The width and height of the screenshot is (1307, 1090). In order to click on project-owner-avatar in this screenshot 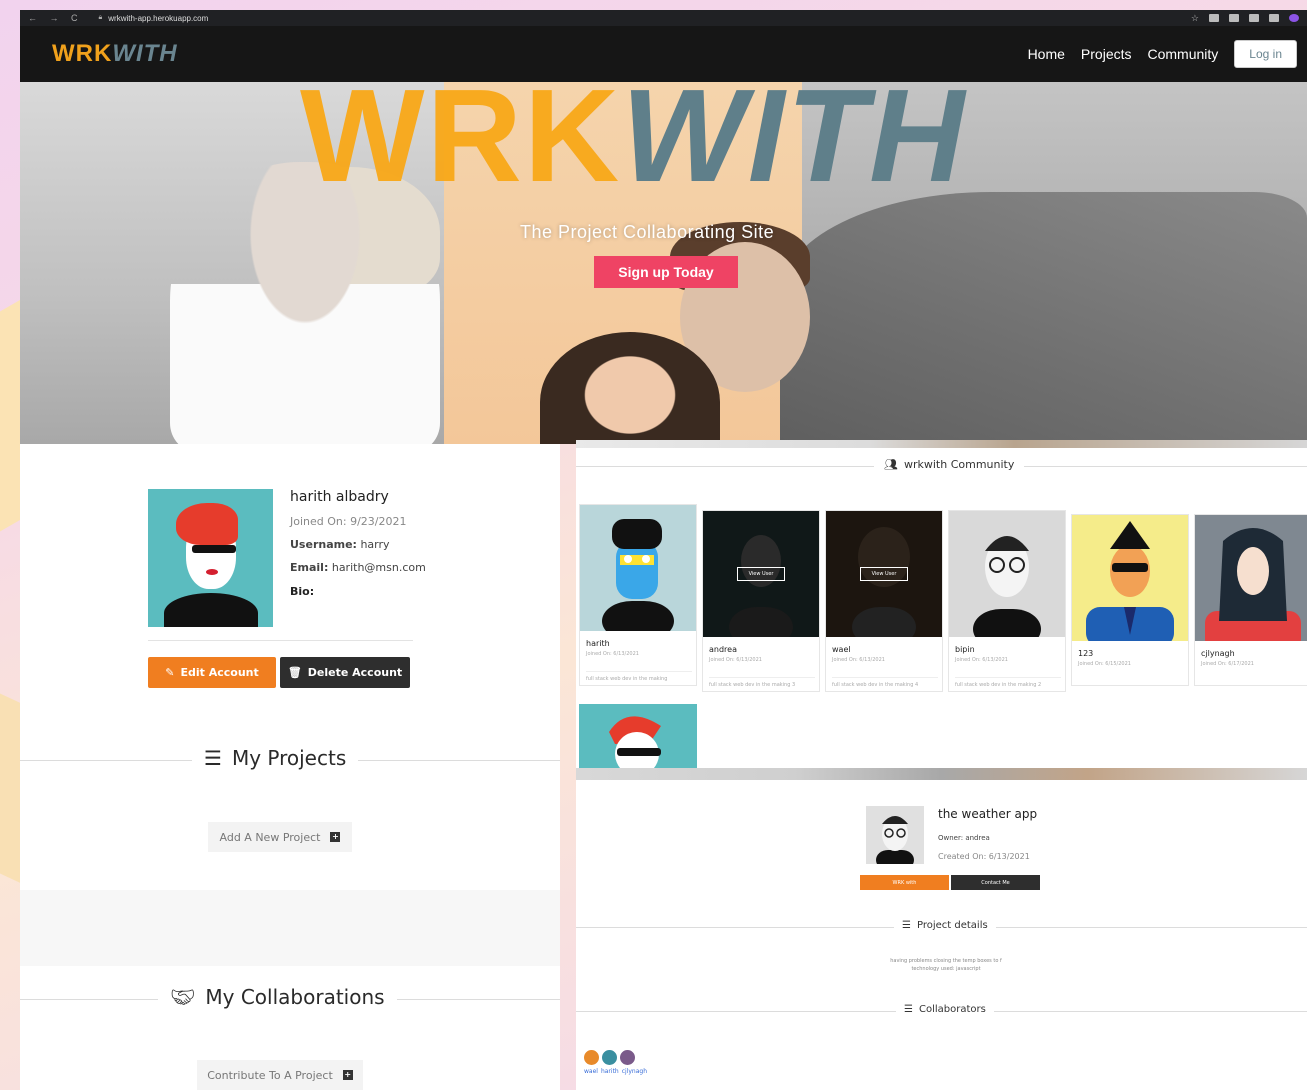, I will do `click(895, 835)`.